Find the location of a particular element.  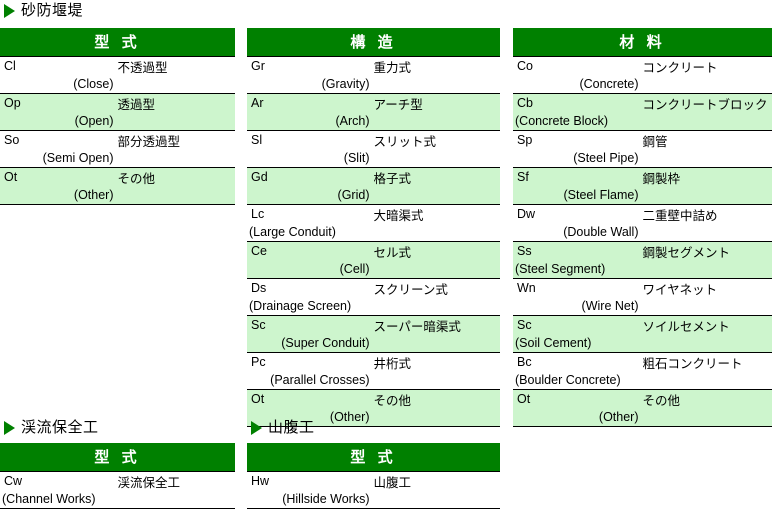

code-english: (Steel Flame) is located at coordinates (601, 195).